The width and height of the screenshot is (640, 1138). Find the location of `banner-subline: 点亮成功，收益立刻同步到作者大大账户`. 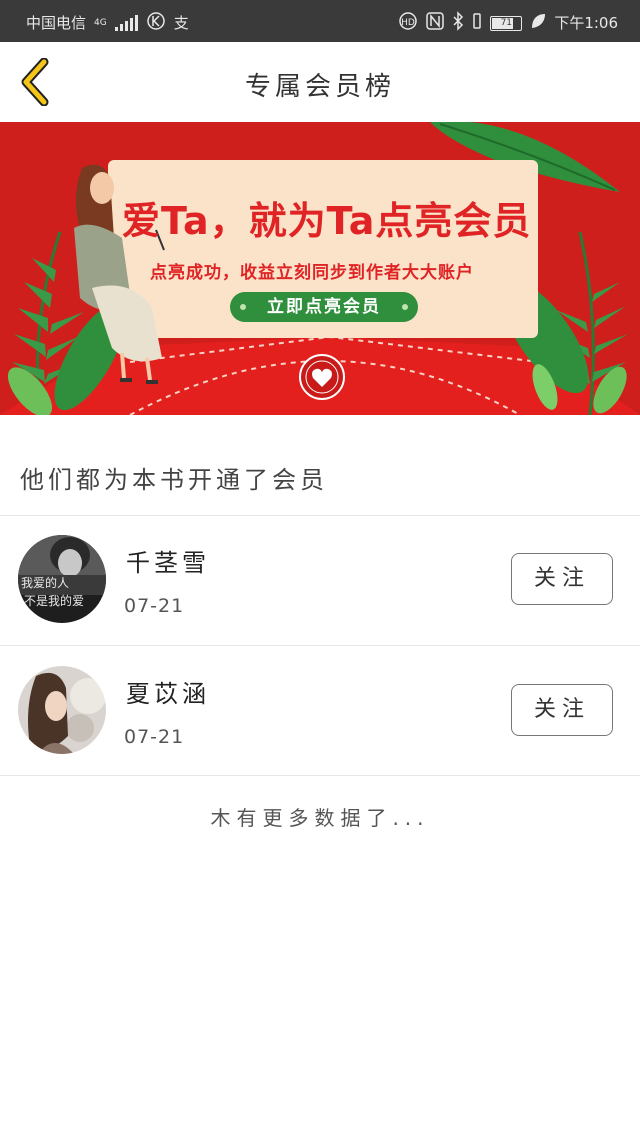

banner-subline: 点亮成功，收益立刻同步到作者大大账户 is located at coordinates (312, 273).